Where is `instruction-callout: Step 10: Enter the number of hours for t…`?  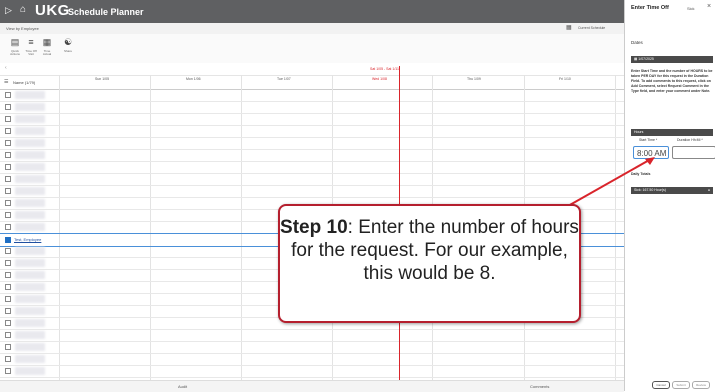
instruction-callout: Step 10: Enter the number of hours for t… is located at coordinates (429, 263).